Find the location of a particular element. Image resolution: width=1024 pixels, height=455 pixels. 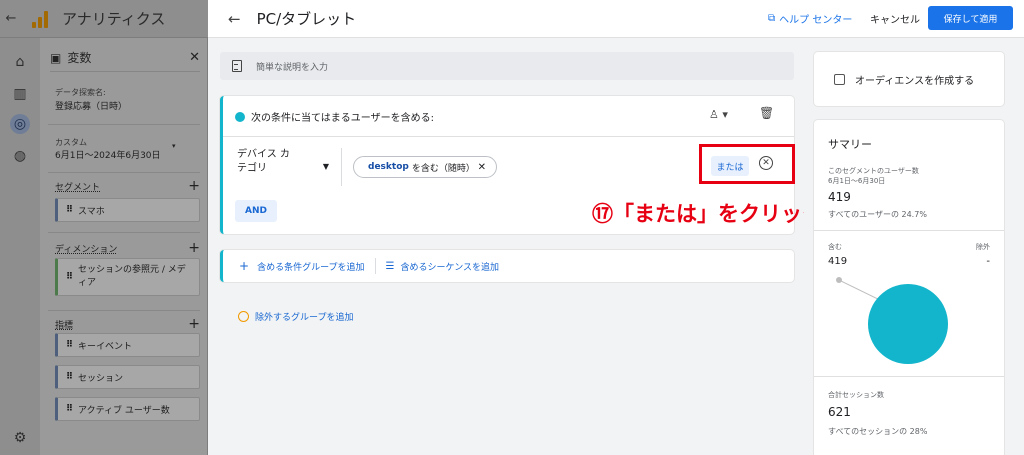

exclude-label: 除外 is located at coordinates (983, 247).